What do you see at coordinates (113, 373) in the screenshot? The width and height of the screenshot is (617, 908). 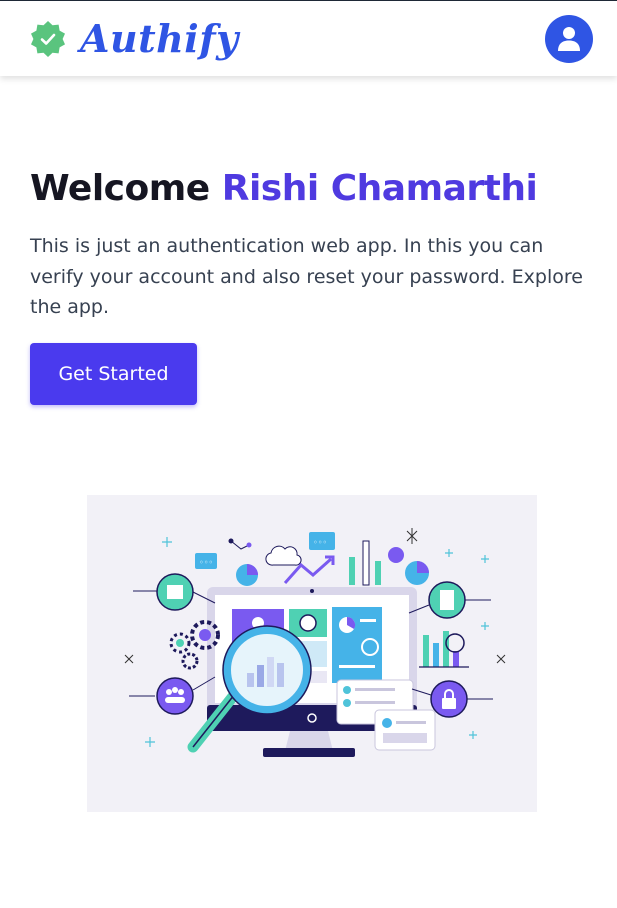 I see `get-started-button: Get Started` at bounding box center [113, 373].